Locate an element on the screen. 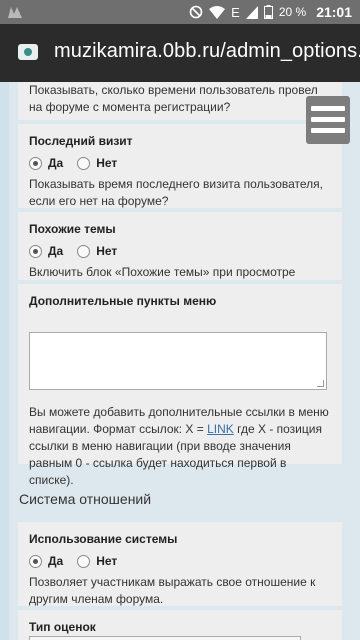 The height and width of the screenshot is (640, 360). usesystem-yes-radio is located at coordinates (35, 561).